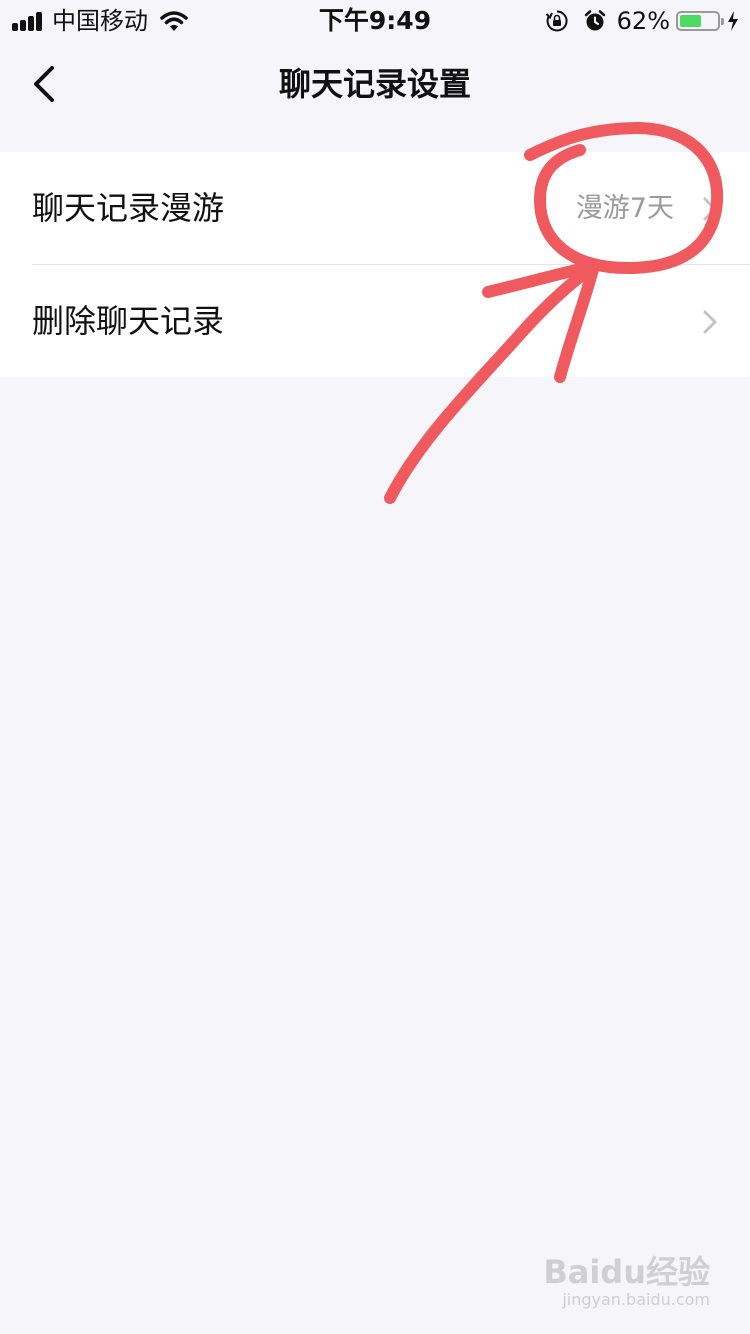  What do you see at coordinates (636, 1299) in the screenshot?
I see `watermark-url: jingyan.baidu.com` at bounding box center [636, 1299].